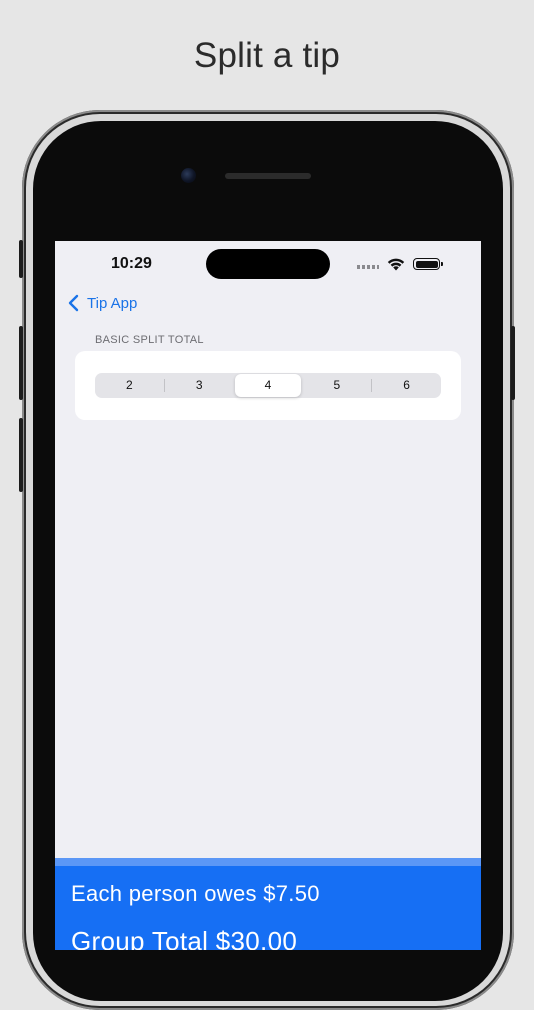  I want to click on split-segmented-control: 2 3 4 5 6, so click(268, 385).